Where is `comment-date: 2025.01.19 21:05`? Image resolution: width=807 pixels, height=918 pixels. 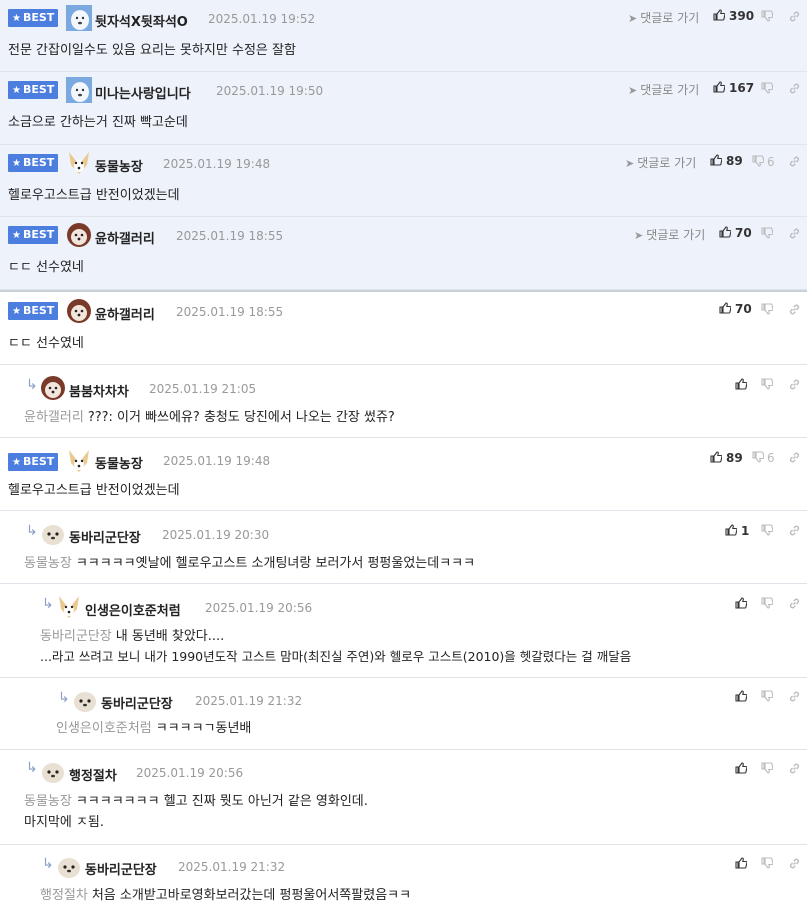
comment-date: 2025.01.19 21:05 is located at coordinates (203, 389).